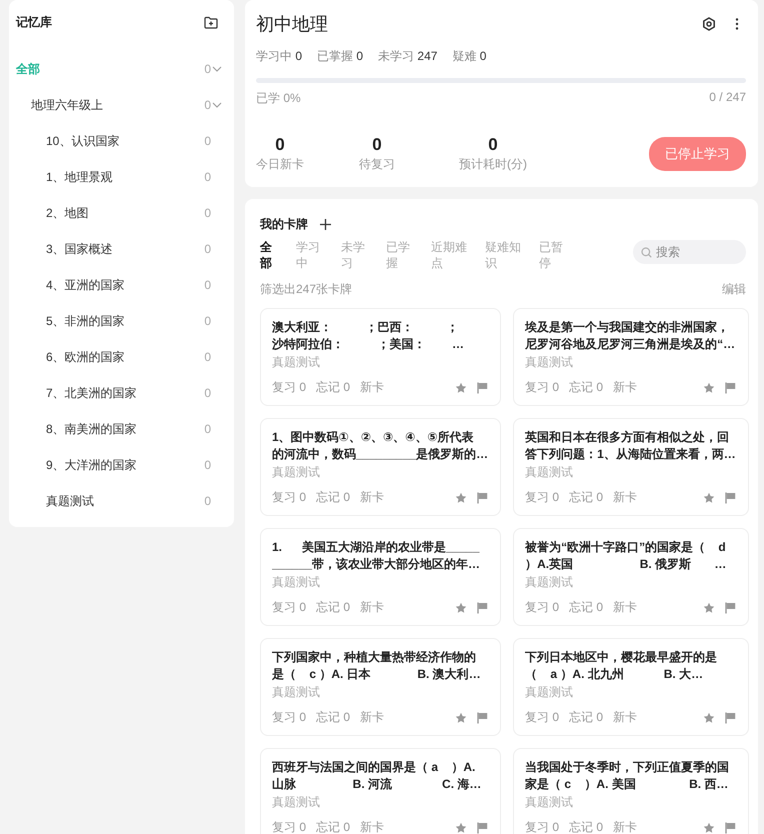 The height and width of the screenshot is (834, 764). What do you see at coordinates (381, 687) in the screenshot?
I see `flashcard: 下列国家中，种植大量热带经济作物的 是（ c ）A. 日本 B. 澳大利… 真题测试 复习 0 忘记 0 新卡` at bounding box center [381, 687].